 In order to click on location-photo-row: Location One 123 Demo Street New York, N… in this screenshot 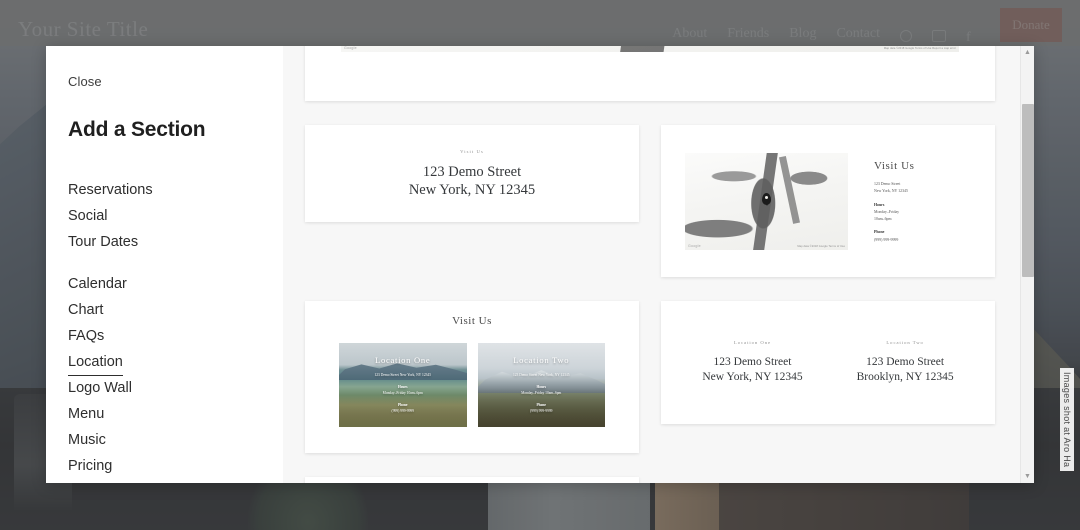, I will do `click(472, 385)`.